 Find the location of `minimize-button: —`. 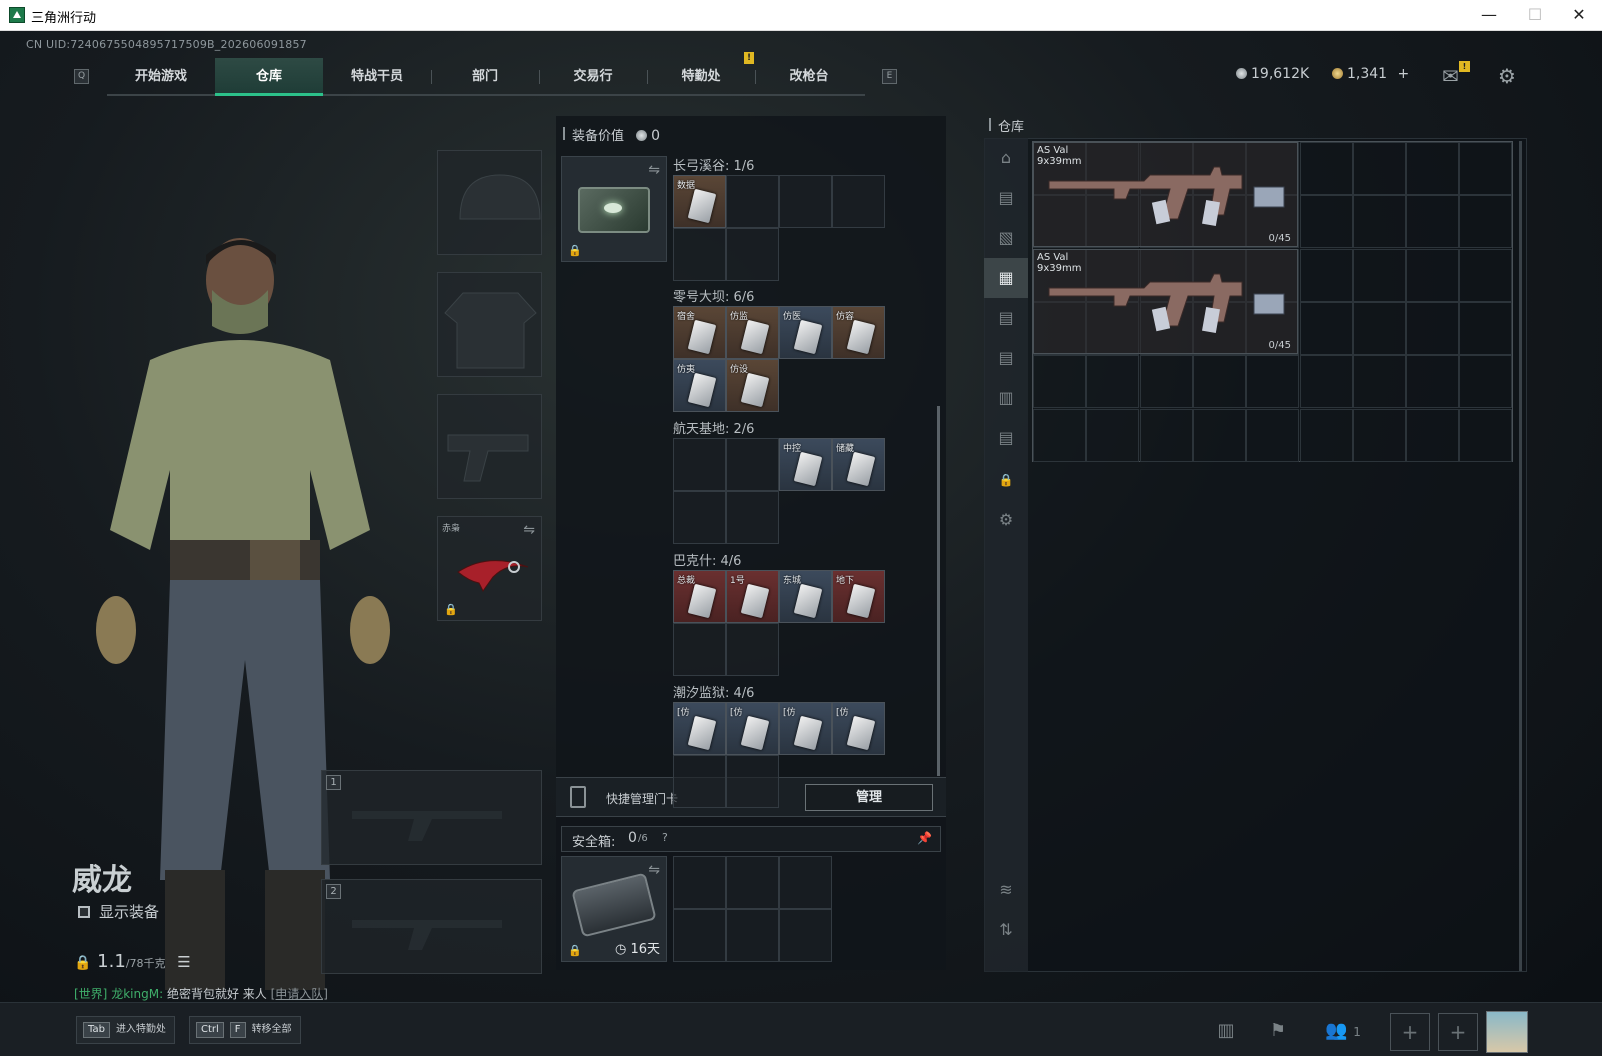

minimize-button: — is located at coordinates (1489, 15).